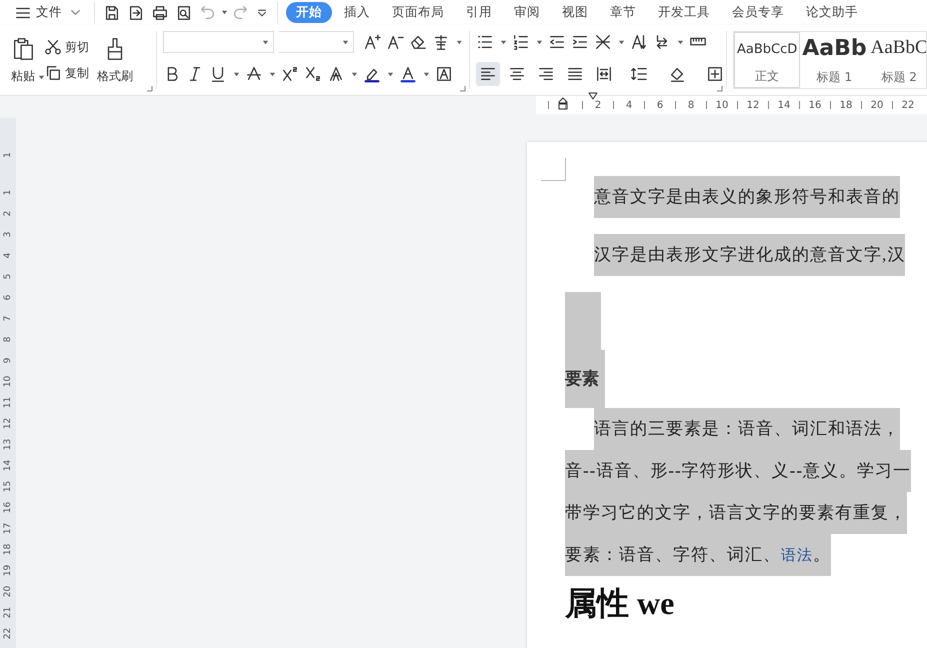 The image size is (927, 648). Describe the element at coordinates (479, 12) in the screenshot. I see `ribbon-tab: 引用` at that location.